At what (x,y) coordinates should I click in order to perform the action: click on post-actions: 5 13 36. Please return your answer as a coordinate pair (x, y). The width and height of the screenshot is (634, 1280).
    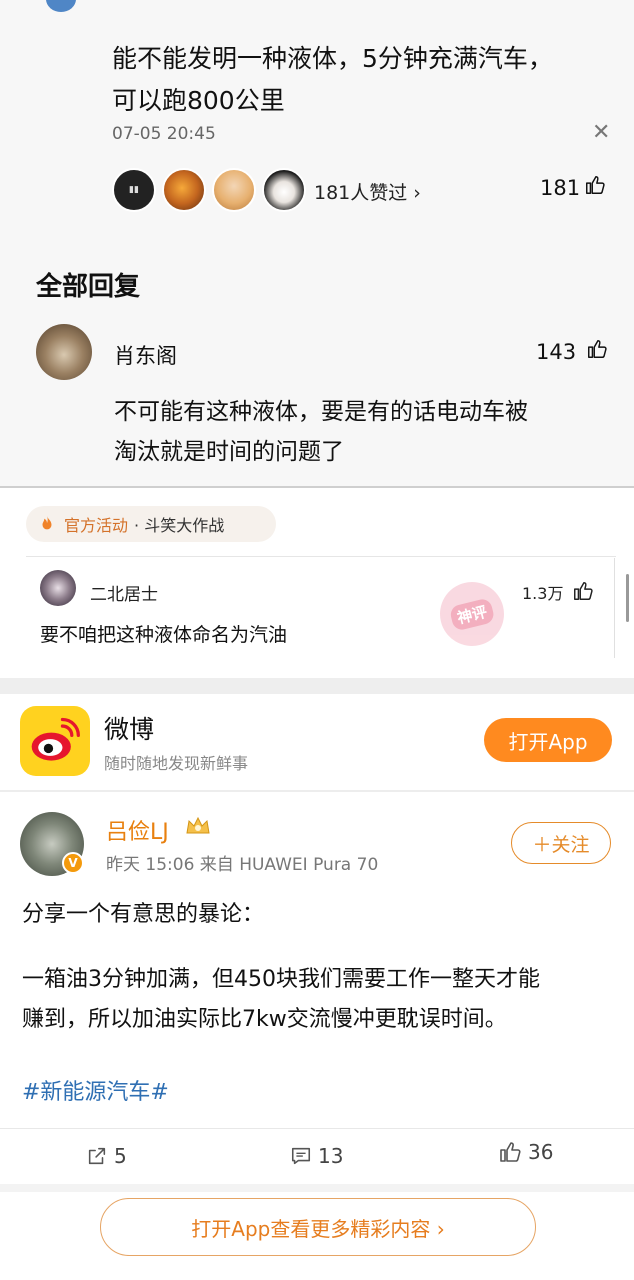
    Looking at the image, I should click on (317, 1158).